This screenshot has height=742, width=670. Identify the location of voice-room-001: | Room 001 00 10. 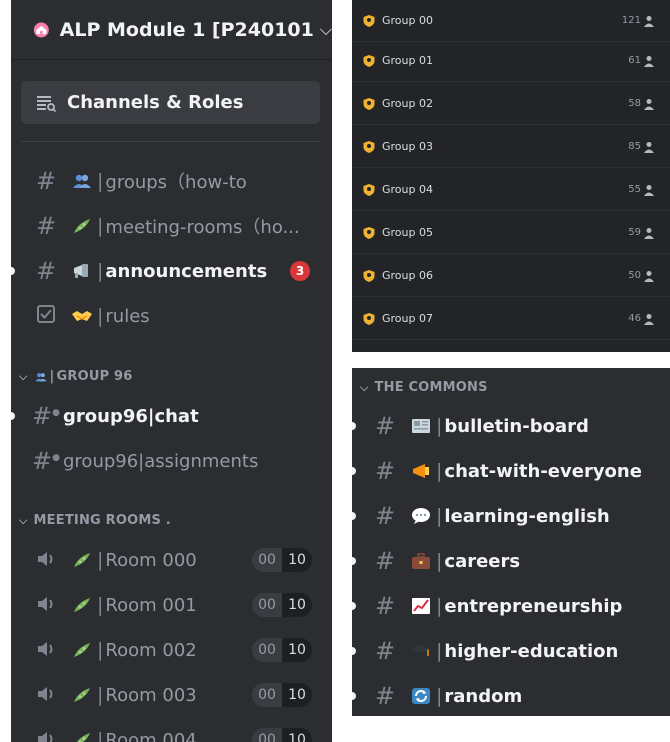
(171, 605).